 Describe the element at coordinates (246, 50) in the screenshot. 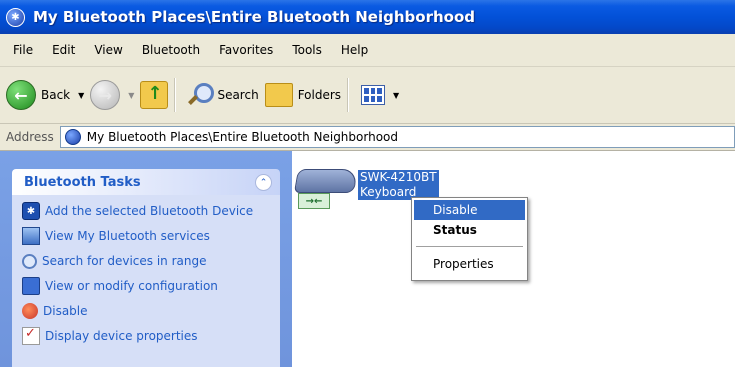

I see `menu-favorites: Favorites` at that location.